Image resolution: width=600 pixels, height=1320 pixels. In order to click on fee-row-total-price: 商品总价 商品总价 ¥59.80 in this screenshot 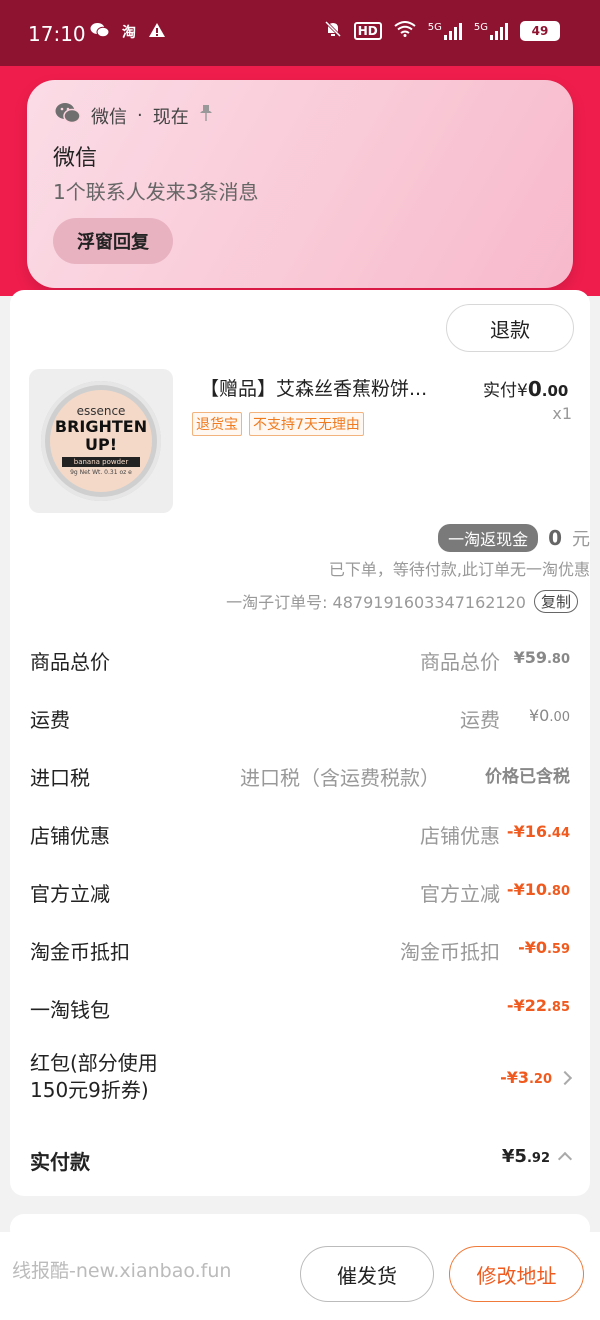, I will do `click(300, 658)`.